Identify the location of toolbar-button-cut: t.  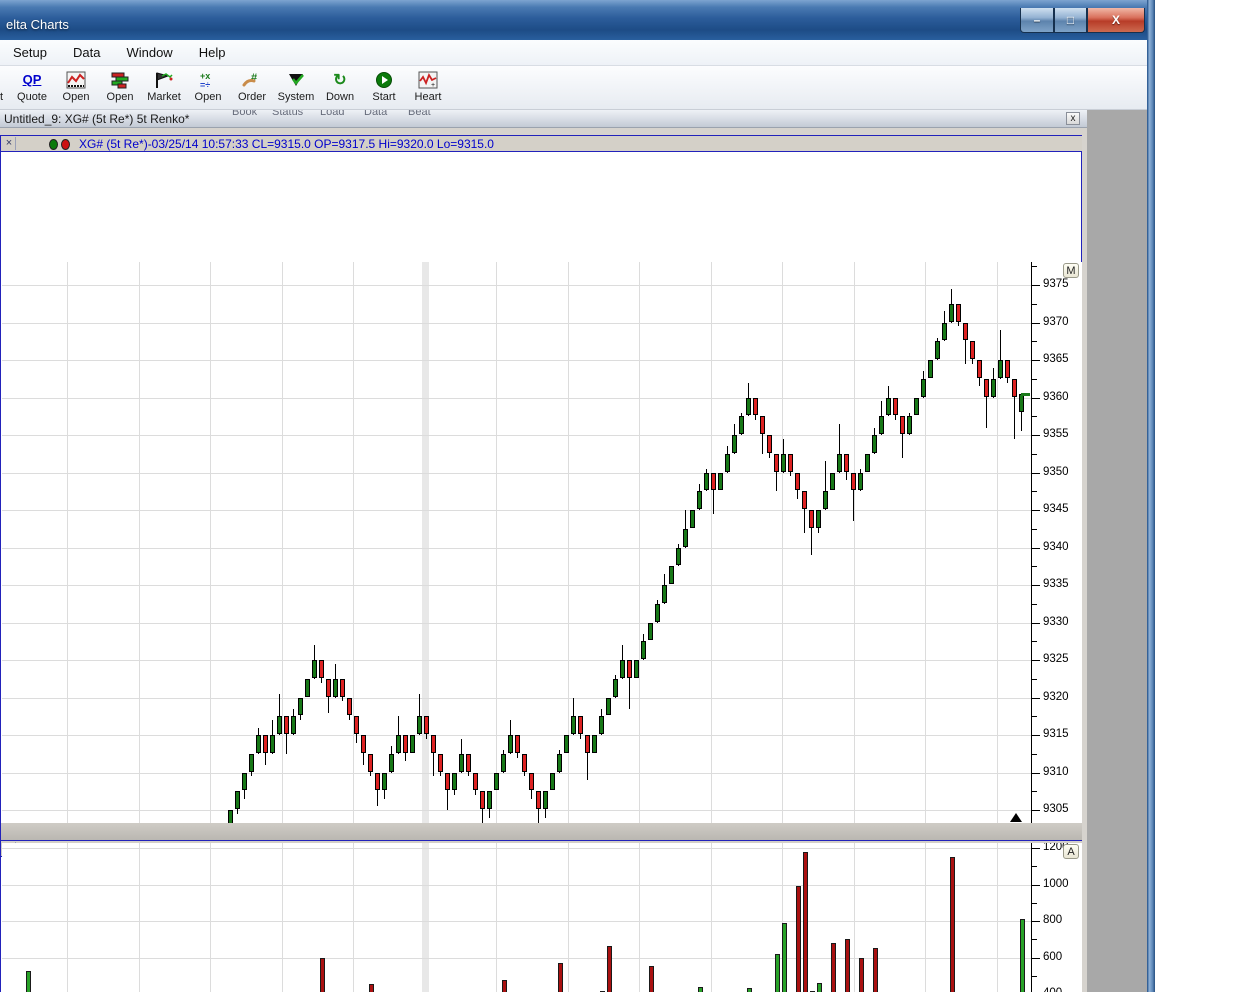
(5, 88).